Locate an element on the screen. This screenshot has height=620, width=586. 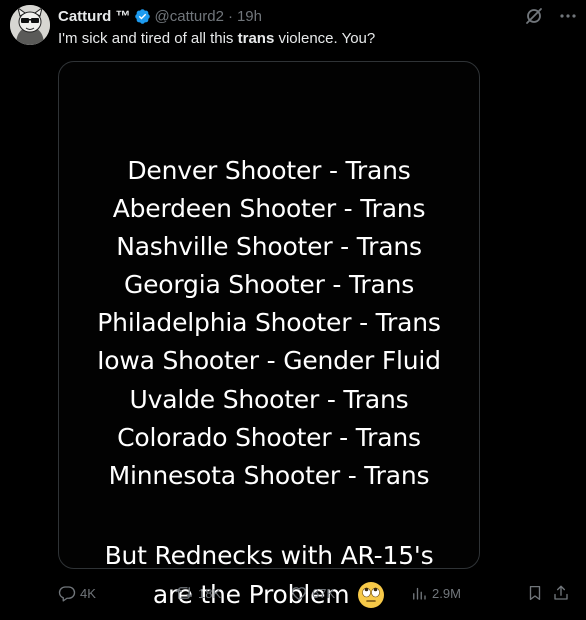
reply-icon is located at coordinates (67, 593).